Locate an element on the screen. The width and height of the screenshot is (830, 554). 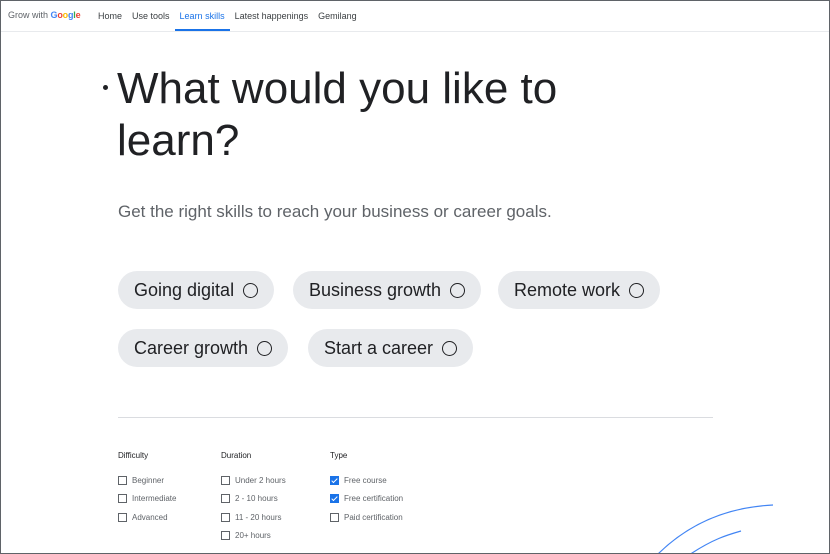
topic-label: Remote work is located at coordinates (567, 289).